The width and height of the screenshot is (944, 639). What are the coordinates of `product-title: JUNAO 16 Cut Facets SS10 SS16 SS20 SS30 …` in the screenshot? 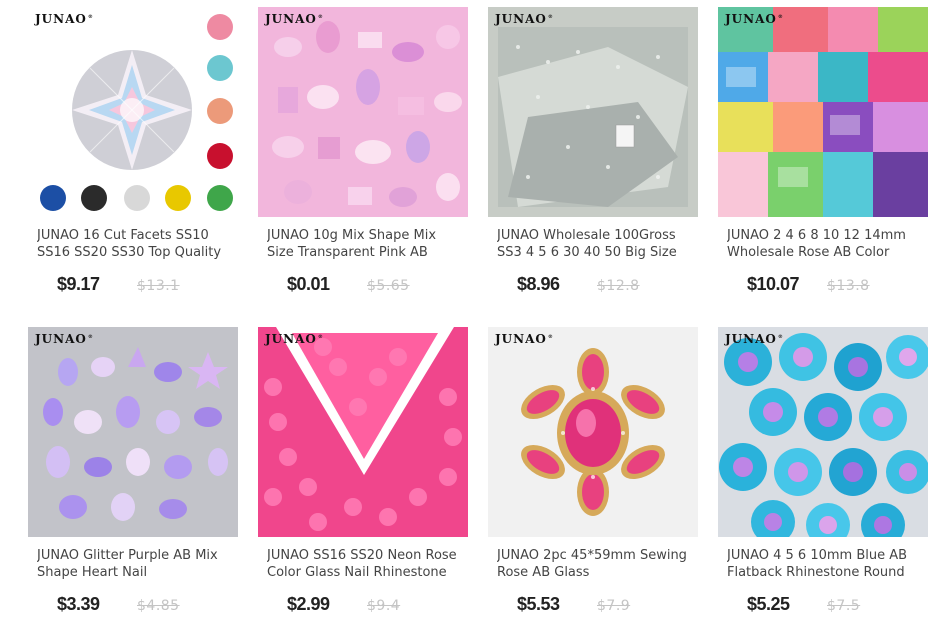 It's located at (133, 244).